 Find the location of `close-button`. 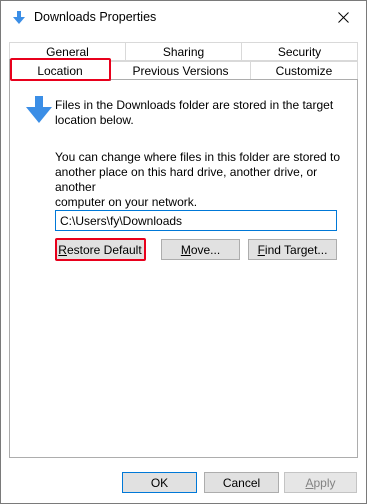

close-button is located at coordinates (343, 17).